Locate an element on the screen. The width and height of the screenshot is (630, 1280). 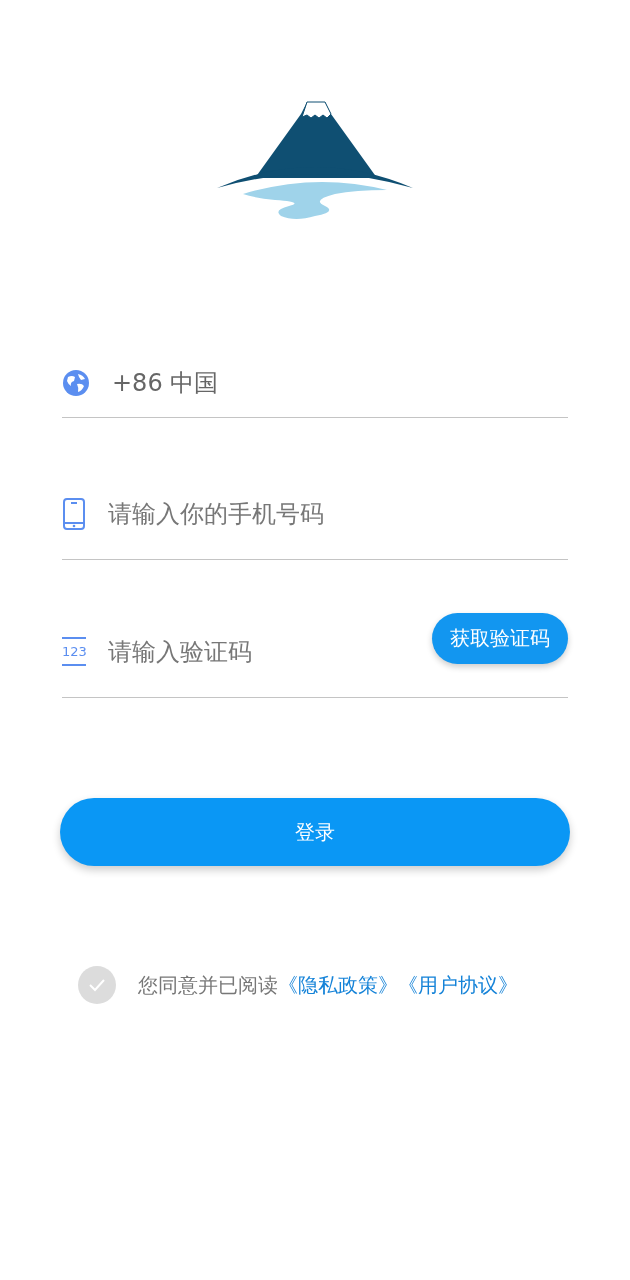
agree-checkbox is located at coordinates (97, 985).